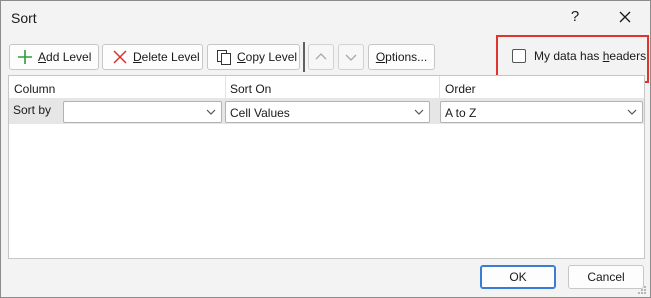  Describe the element at coordinates (25, 57) in the screenshot. I see `plus-icon` at that location.